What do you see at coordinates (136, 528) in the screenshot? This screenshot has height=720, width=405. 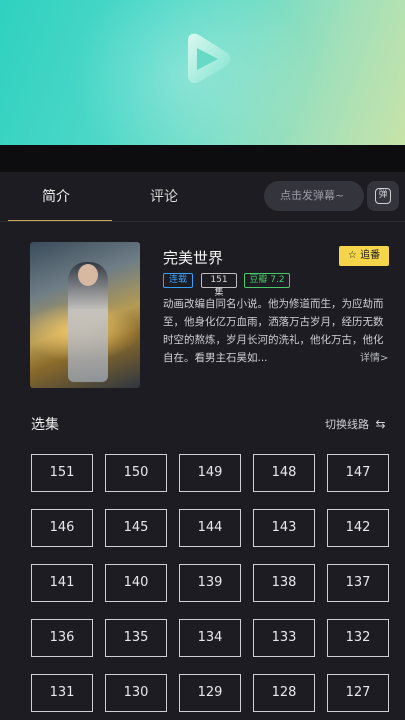 I see `episode-button: 145` at bounding box center [136, 528].